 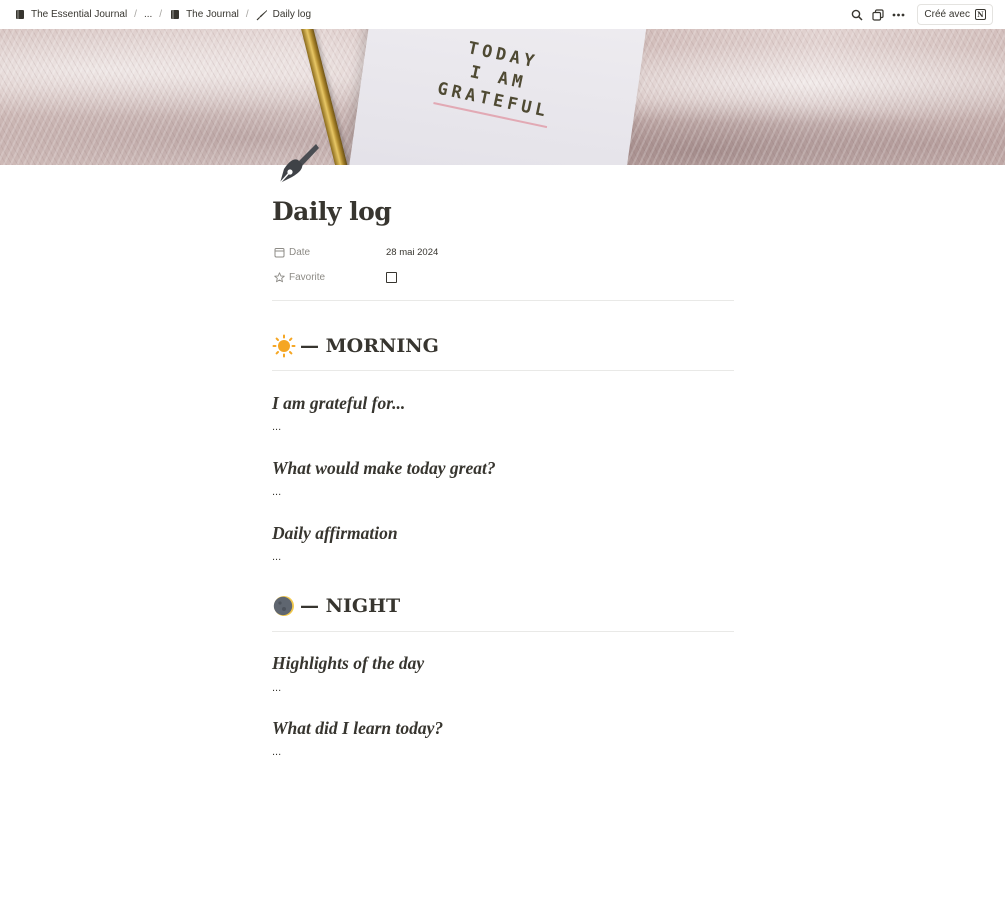 What do you see at coordinates (292, 14) in the screenshot?
I see `breadcrumb-label: Daily log` at bounding box center [292, 14].